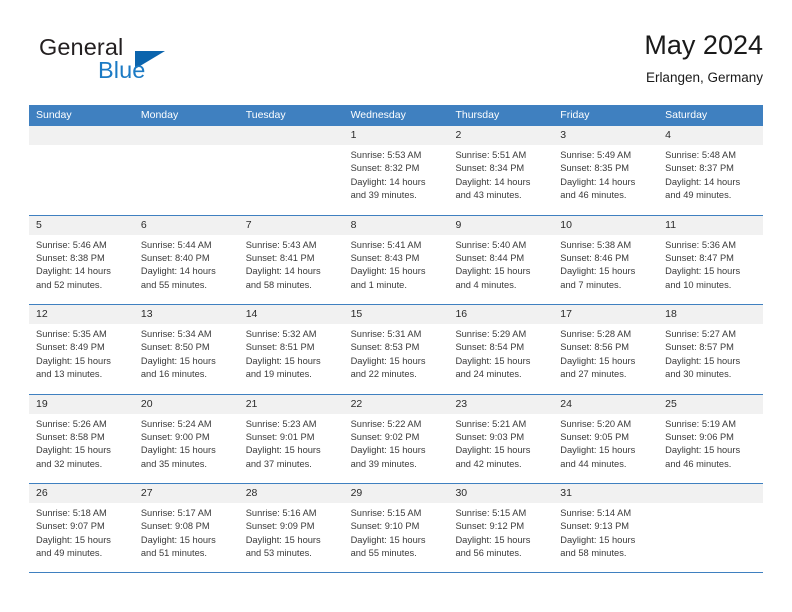  I want to click on sunrise-text: Sunrise: 5:24 AM, so click(176, 423).